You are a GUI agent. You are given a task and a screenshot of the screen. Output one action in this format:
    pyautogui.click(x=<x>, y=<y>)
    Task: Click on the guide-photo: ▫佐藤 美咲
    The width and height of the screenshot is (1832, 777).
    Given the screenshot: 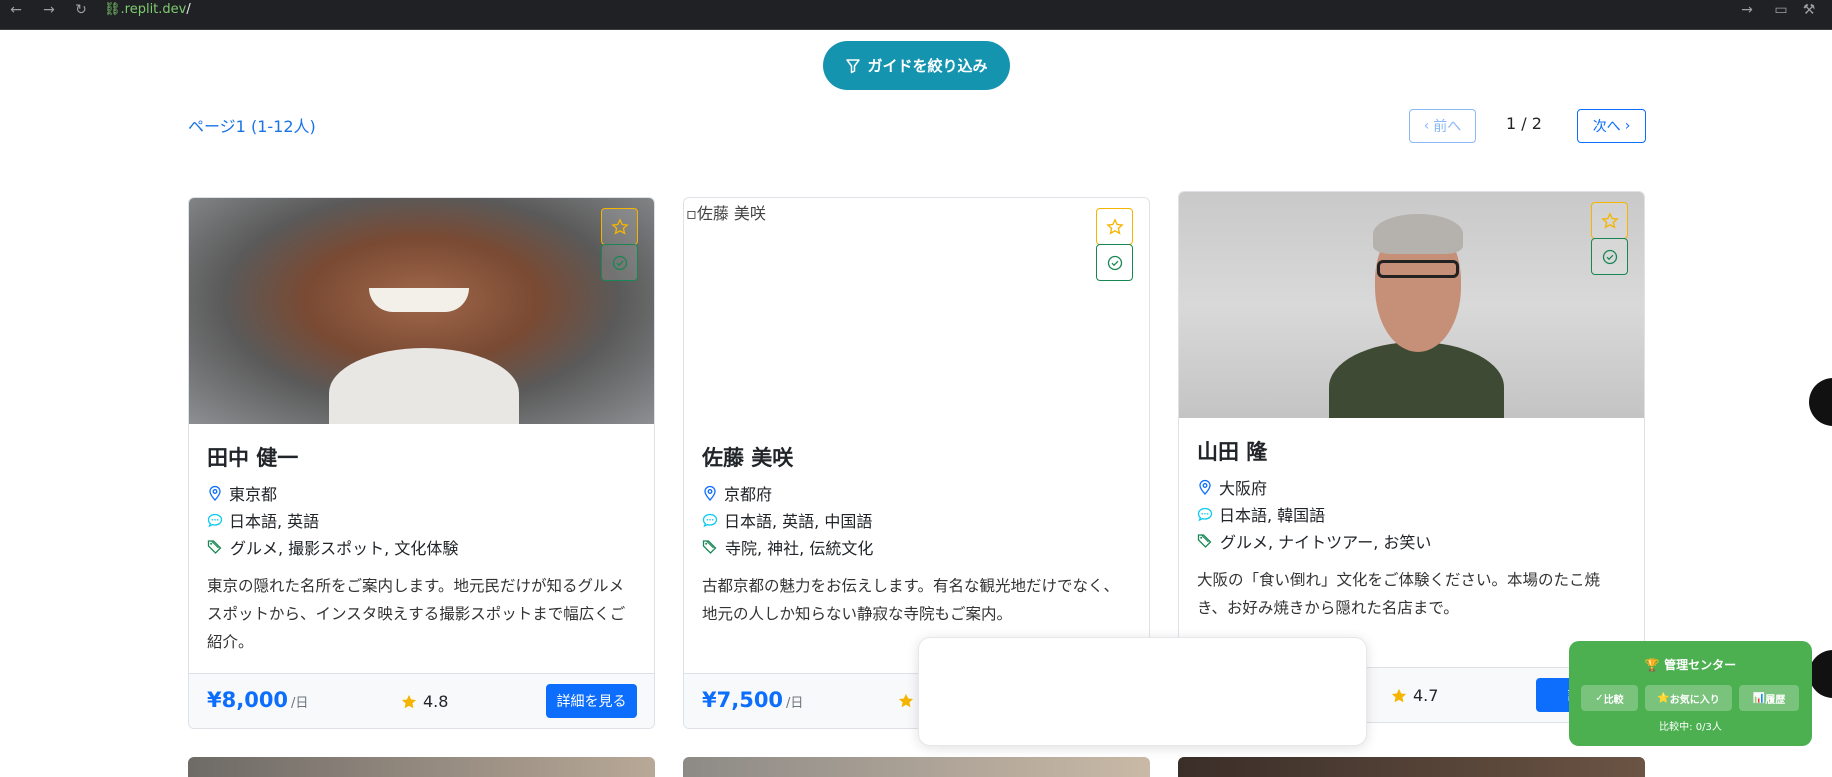 What is the action you would take?
    pyautogui.click(x=916, y=311)
    